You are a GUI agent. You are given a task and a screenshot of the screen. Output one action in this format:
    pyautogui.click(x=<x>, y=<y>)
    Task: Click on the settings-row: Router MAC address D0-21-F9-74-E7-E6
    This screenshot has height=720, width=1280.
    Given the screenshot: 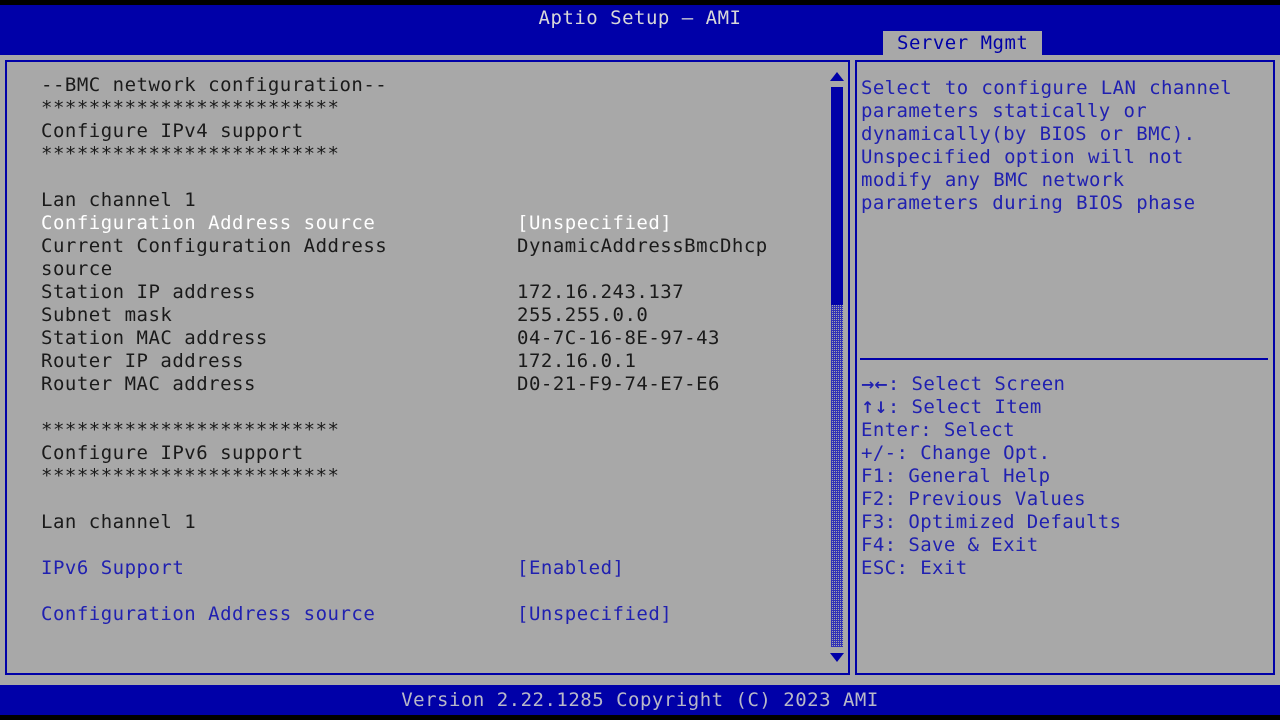 What is the action you would take?
    pyautogui.click(x=436, y=384)
    